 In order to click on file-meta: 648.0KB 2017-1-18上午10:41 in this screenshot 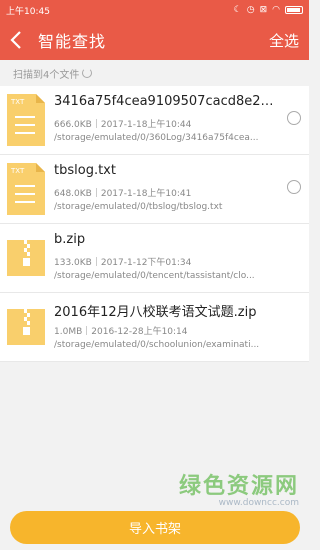, I will do `click(122, 192)`.